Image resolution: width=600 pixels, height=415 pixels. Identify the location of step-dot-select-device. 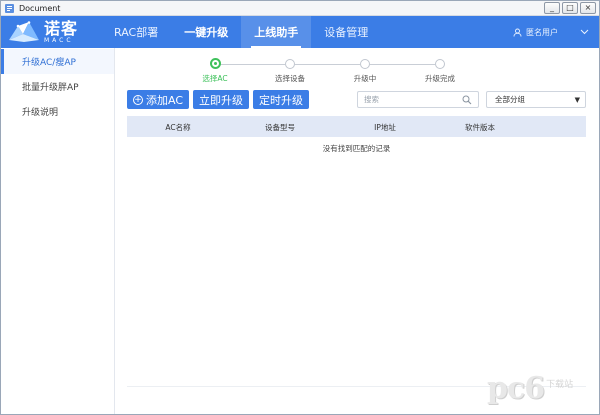
(290, 64).